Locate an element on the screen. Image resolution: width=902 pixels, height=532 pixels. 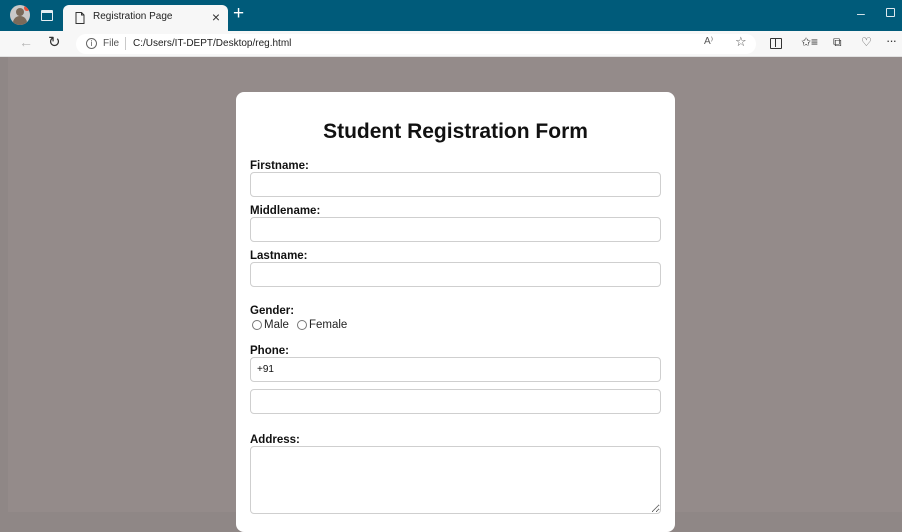
browser-title-bar: Registration Page × + – is located at coordinates (451, 15).